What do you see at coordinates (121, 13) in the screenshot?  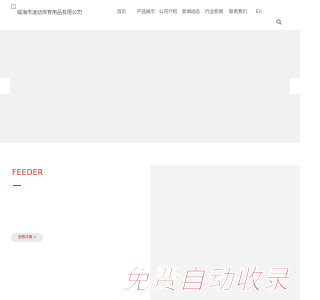 I see `nav-item-home: 首页` at bounding box center [121, 13].